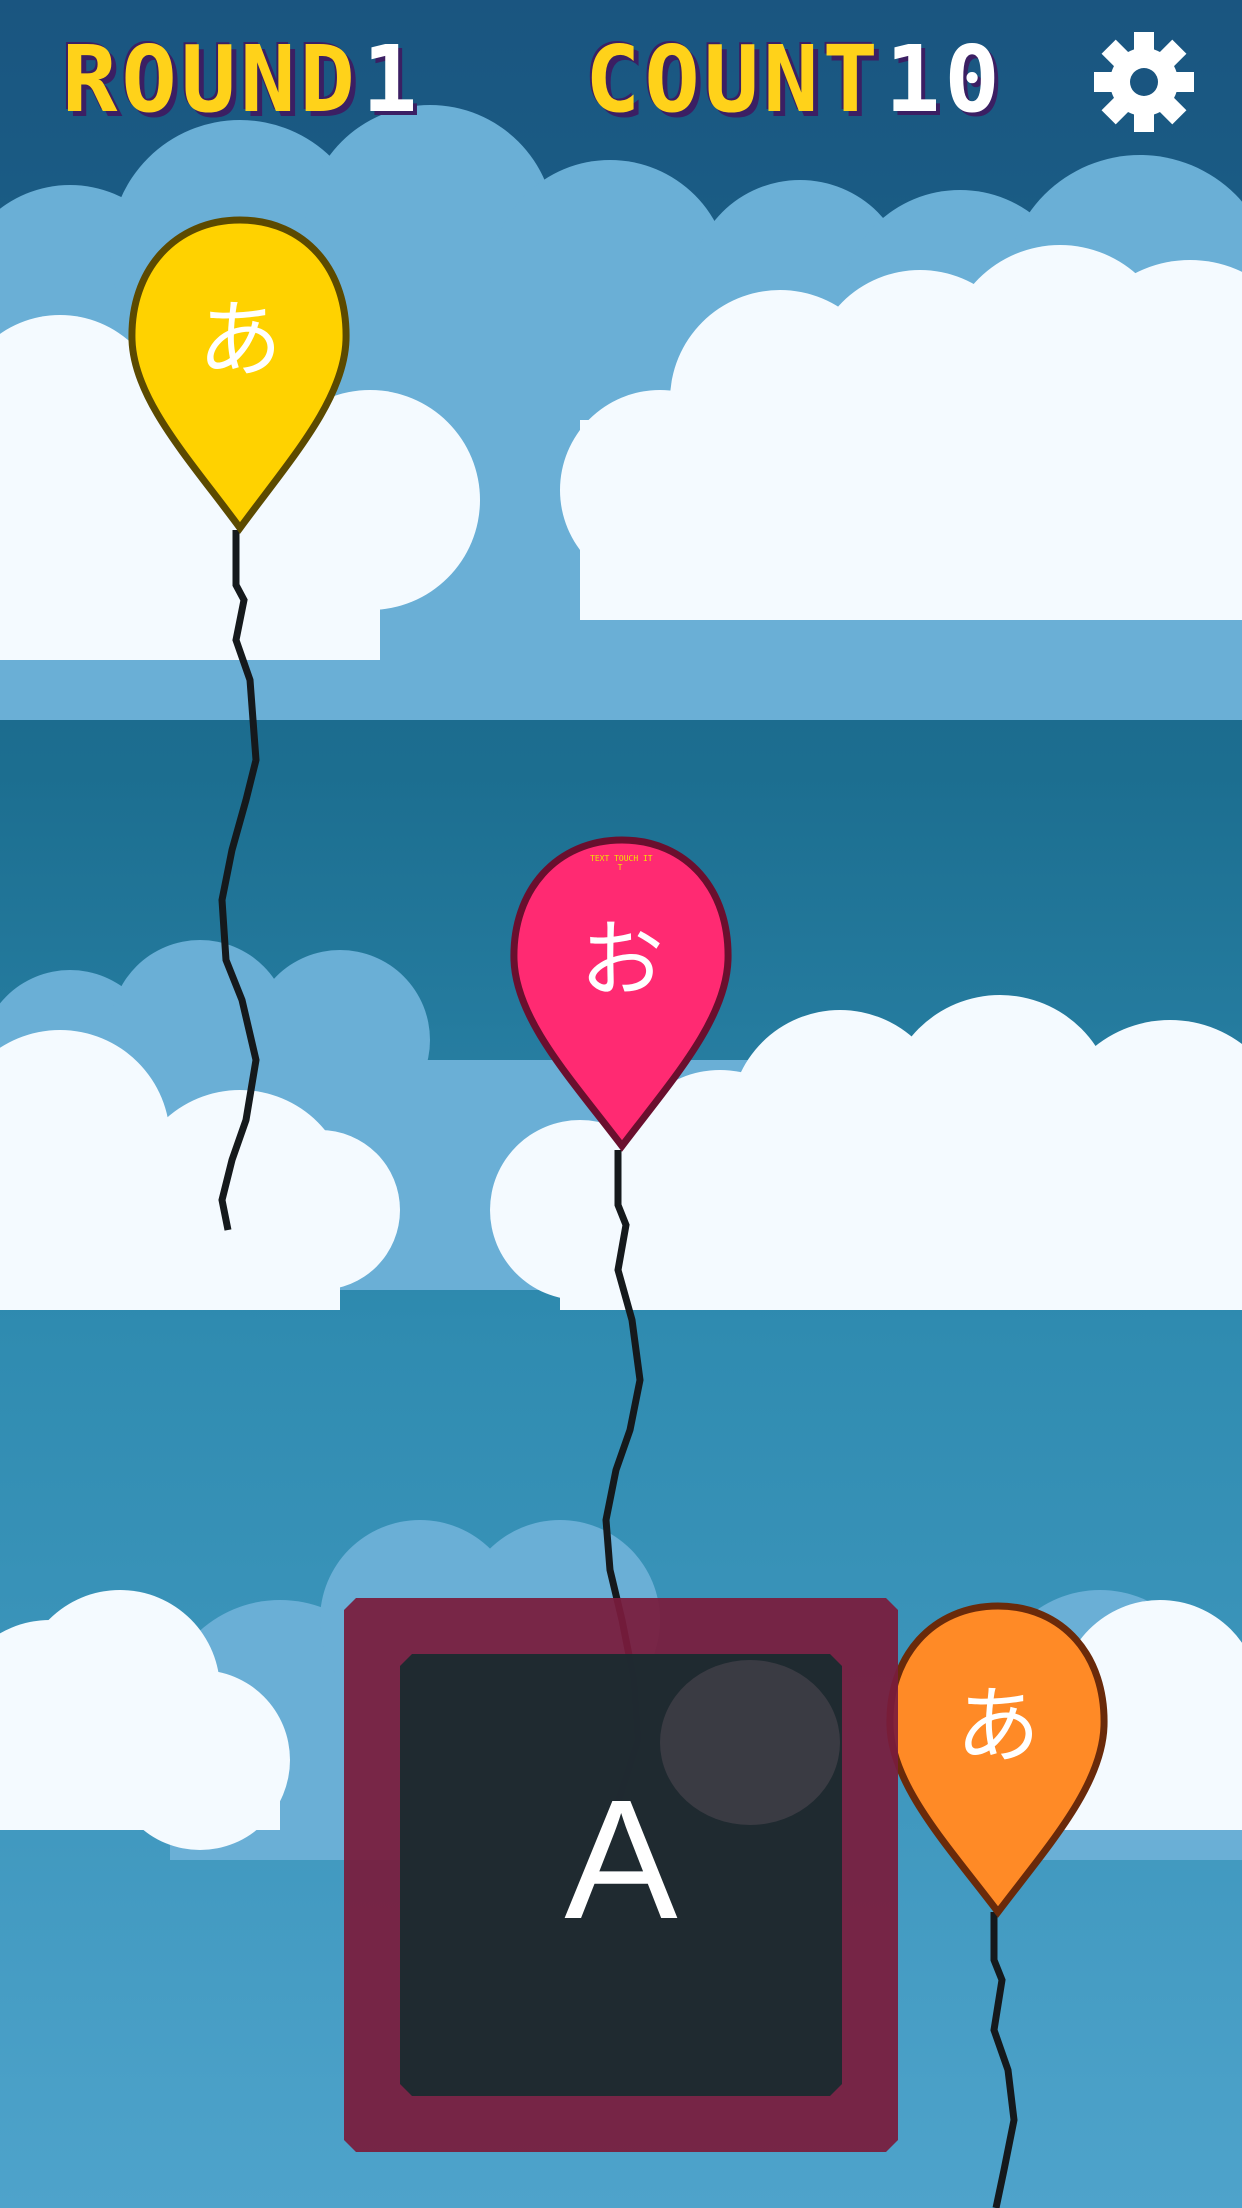 This screenshot has width=1242, height=2208. I want to click on balloon-tiny-text: TEXT TOUCH IT T, so click(621, 863).